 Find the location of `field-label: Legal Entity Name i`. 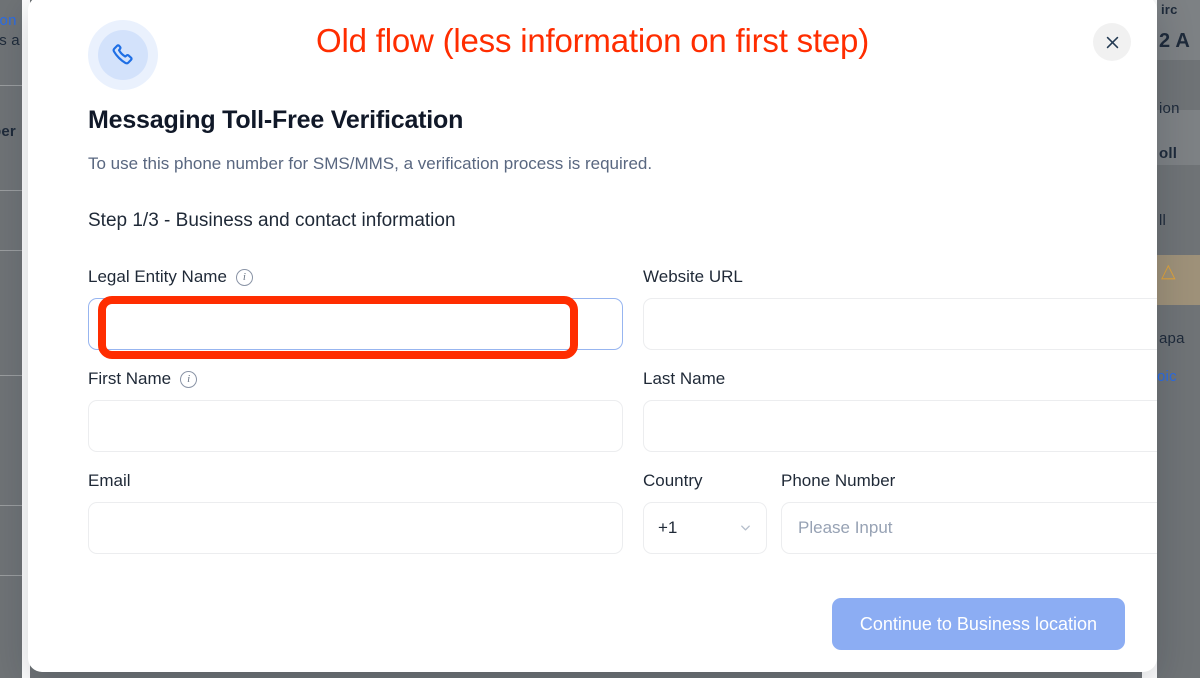

field-label: Legal Entity Name i is located at coordinates (355, 277).